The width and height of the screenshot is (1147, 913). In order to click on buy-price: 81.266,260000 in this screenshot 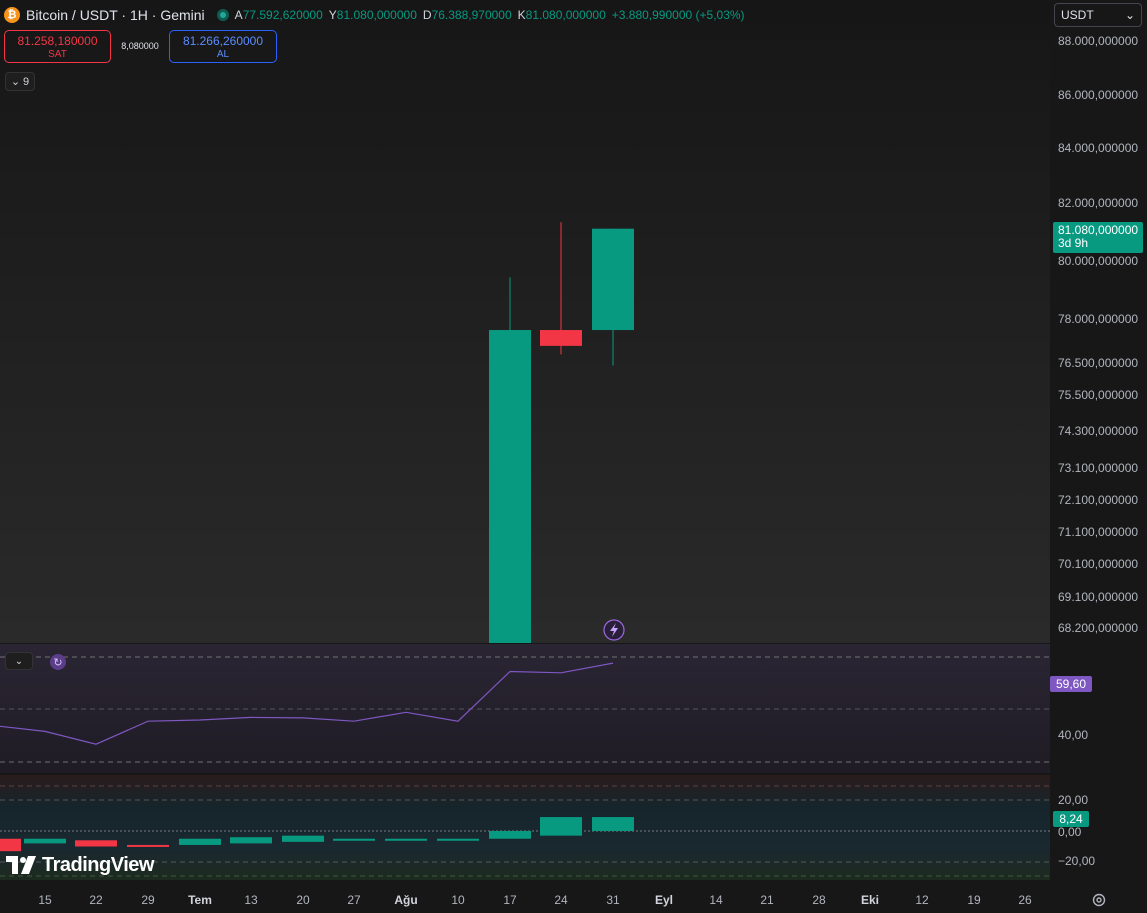, I will do `click(223, 41)`.